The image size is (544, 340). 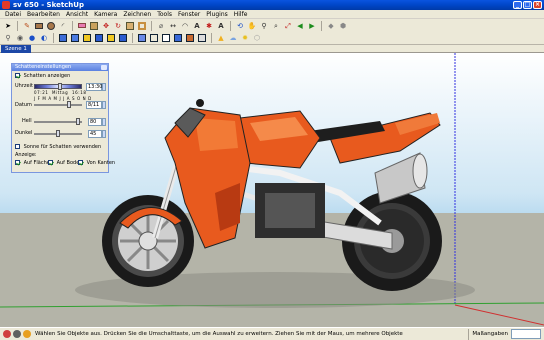 What do you see at coordinates (39, 26) in the screenshot?
I see `rectangle-icon` at bounding box center [39, 26].